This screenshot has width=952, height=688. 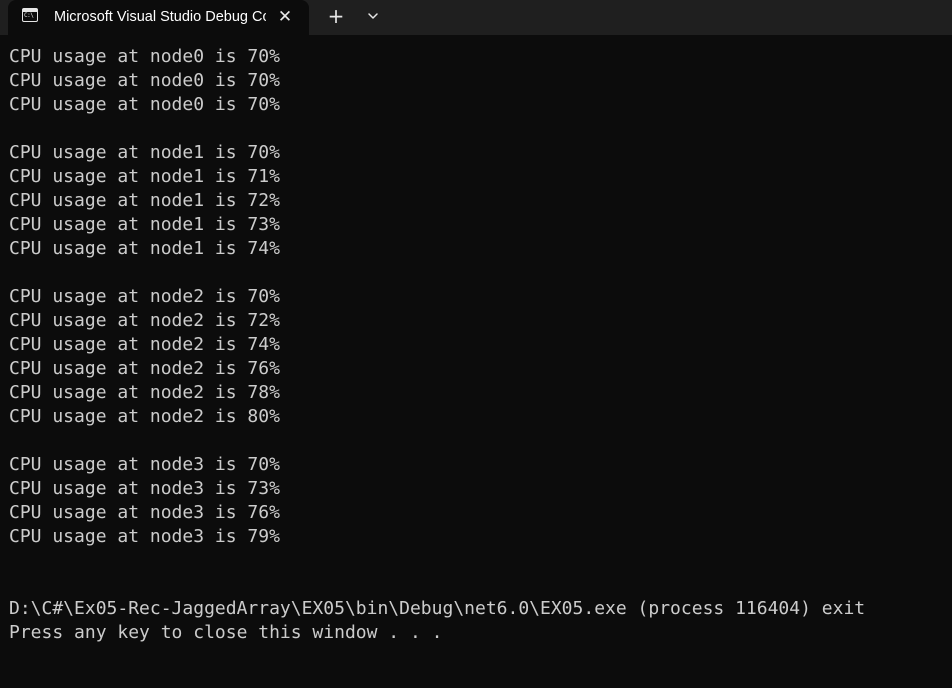 What do you see at coordinates (144, 512) in the screenshot?
I see `console-line: CPU usage at node3 is 76%` at bounding box center [144, 512].